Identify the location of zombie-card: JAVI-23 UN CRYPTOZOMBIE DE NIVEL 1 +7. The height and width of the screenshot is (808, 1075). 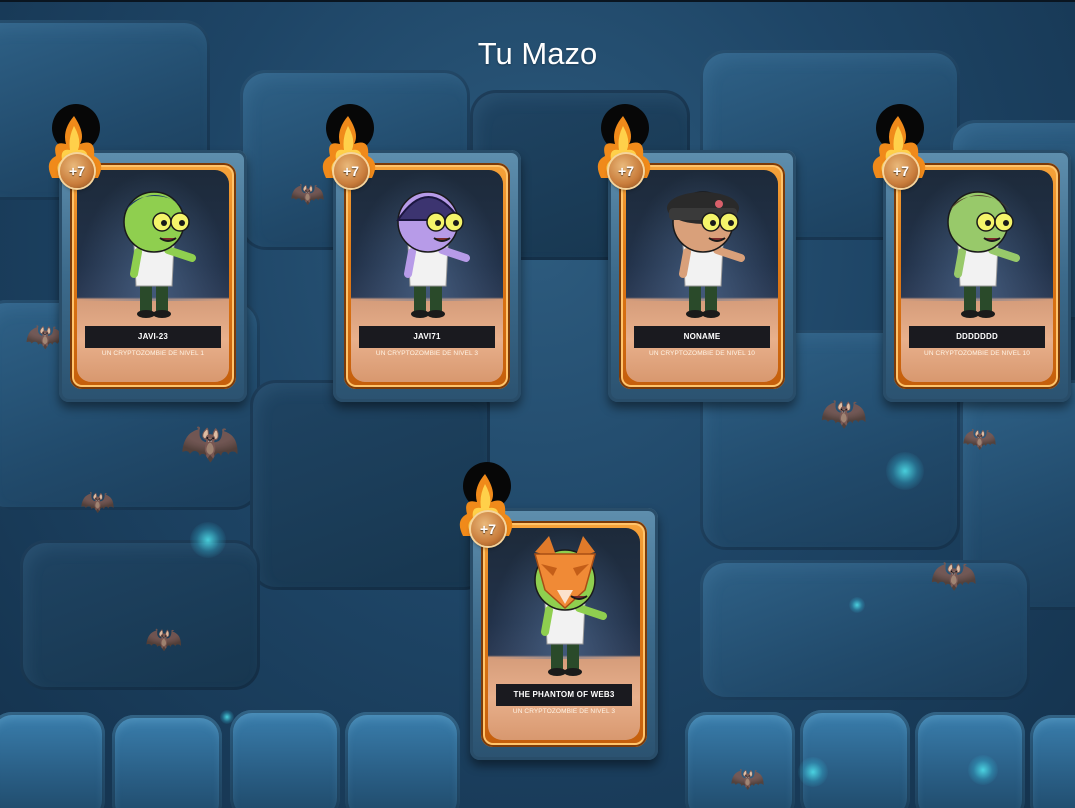
(147, 255).